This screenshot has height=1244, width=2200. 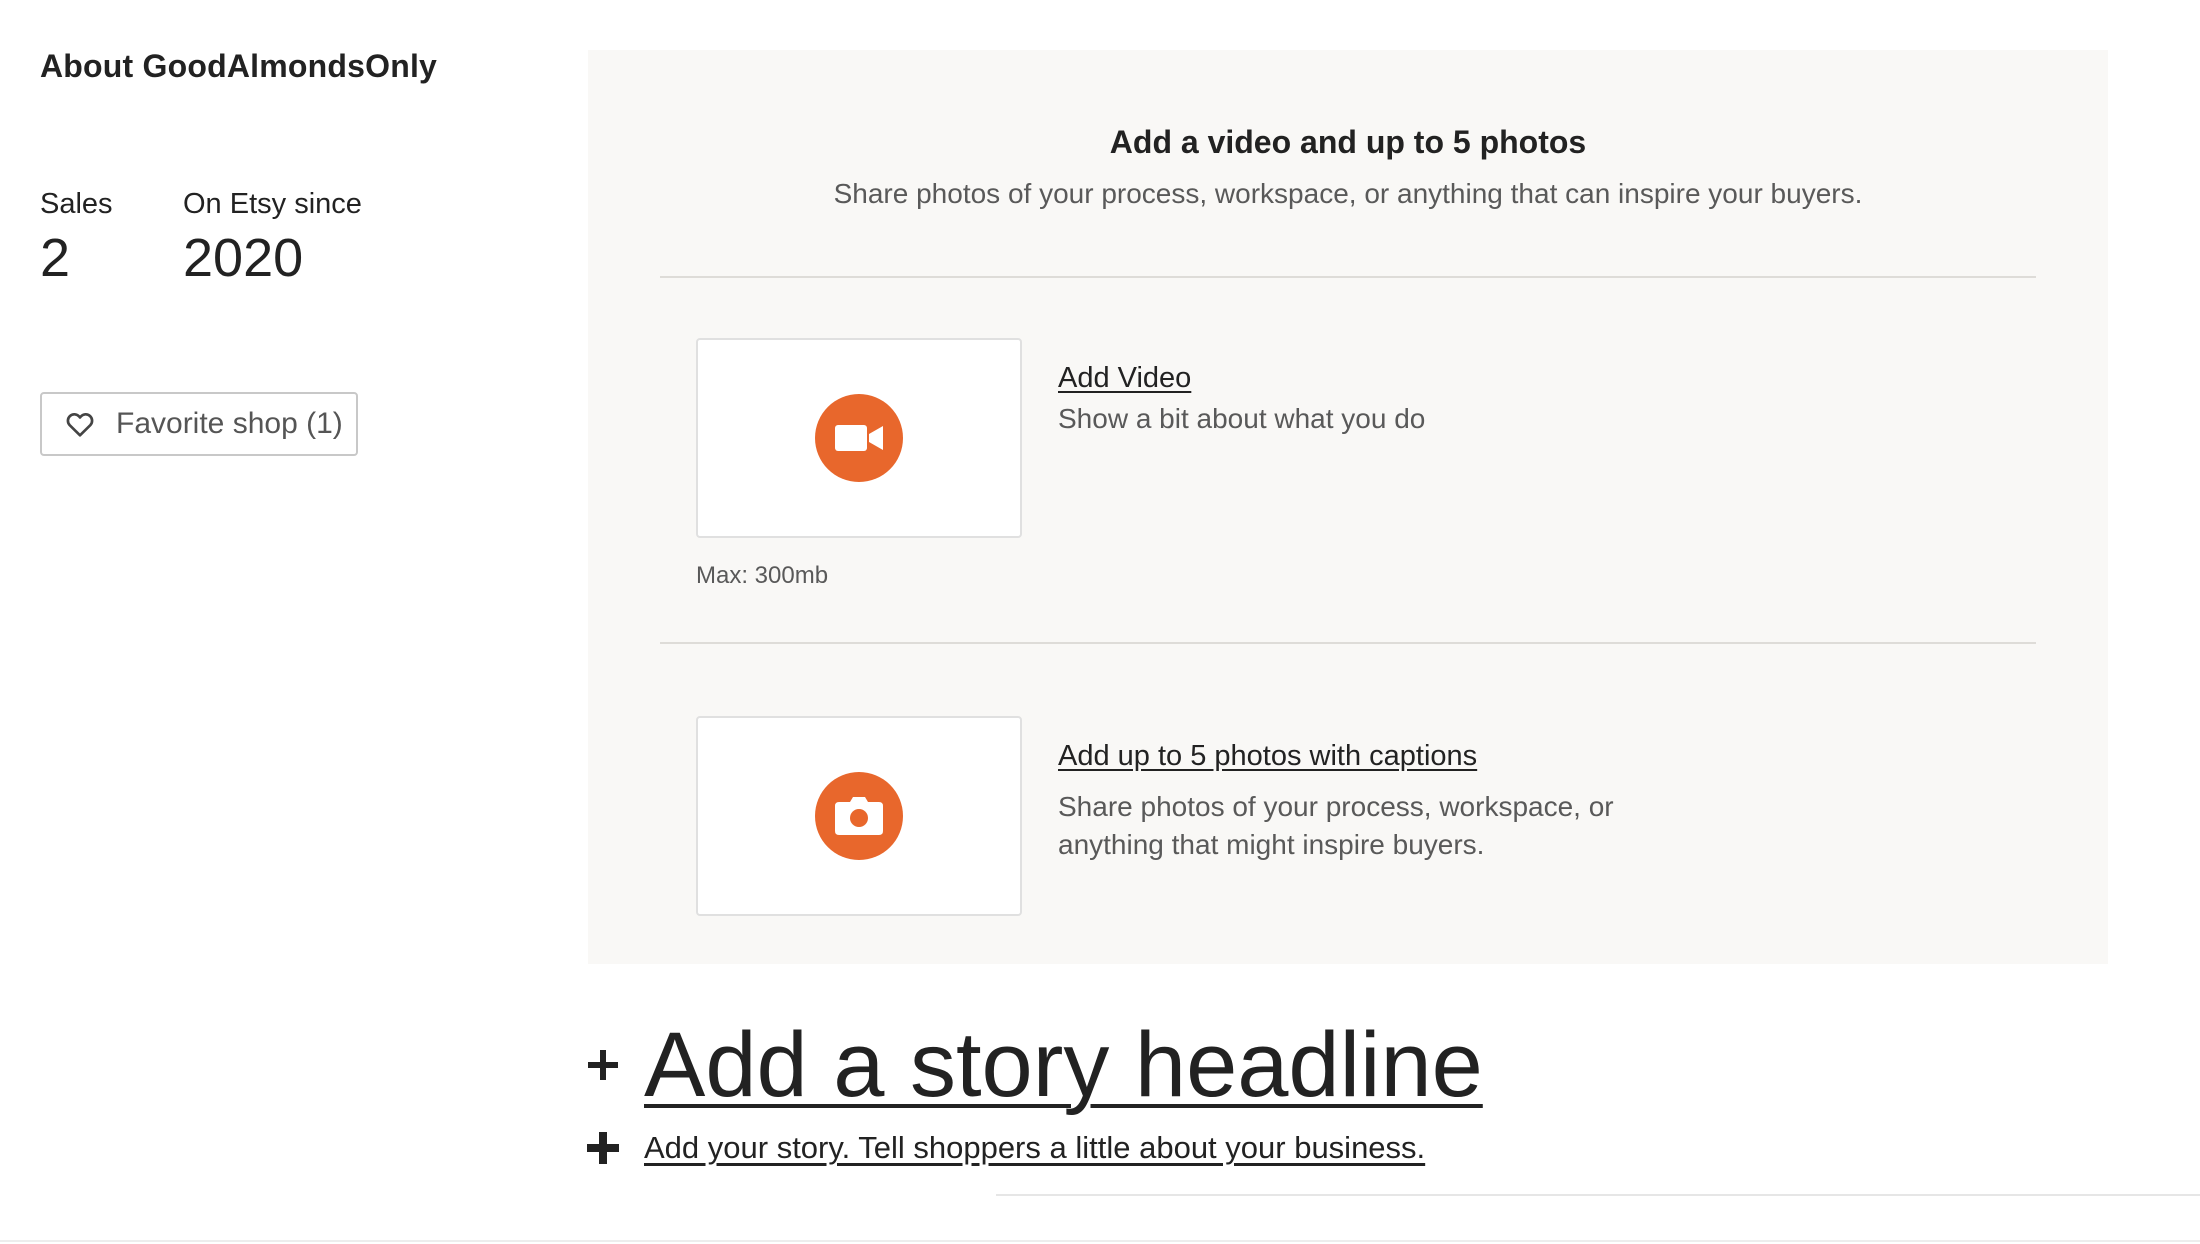 I want to click on sales-label: Sales, so click(x=76, y=204).